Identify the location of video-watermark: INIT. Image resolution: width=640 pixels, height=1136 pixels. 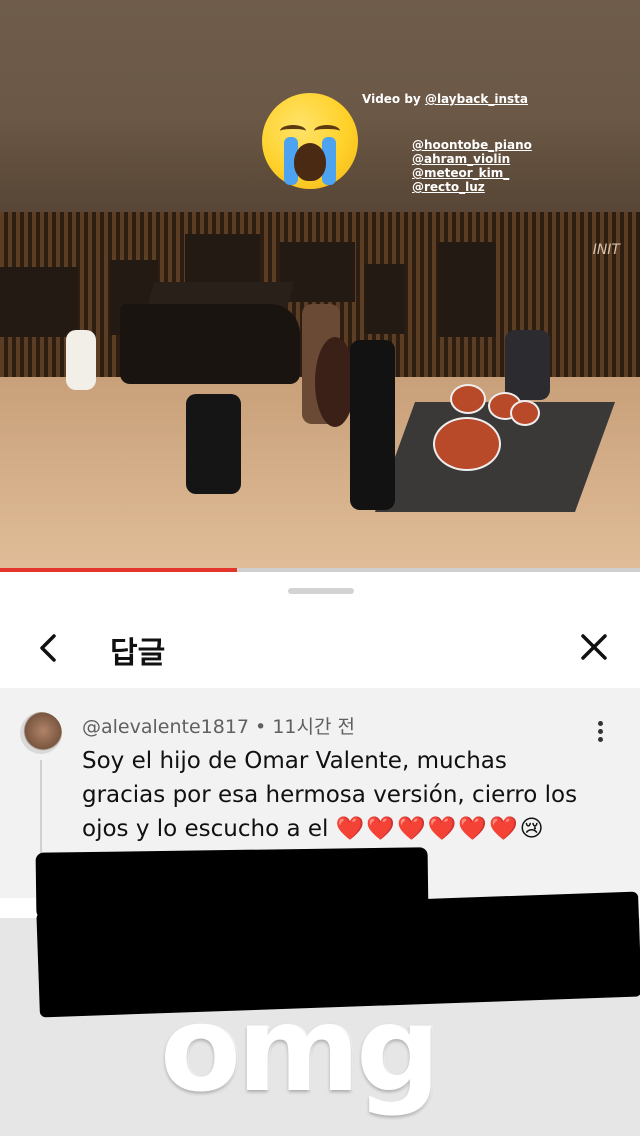
(606, 250).